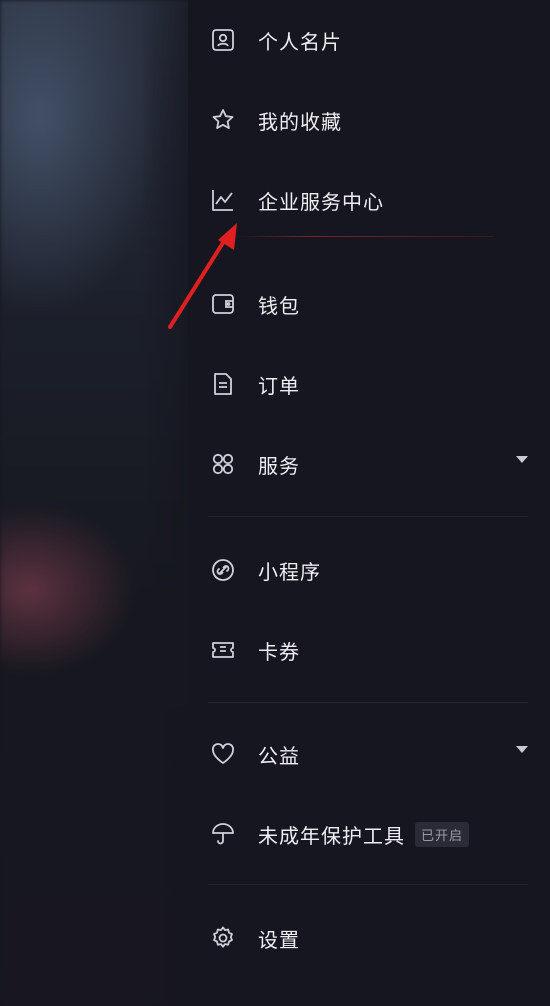  I want to click on menu-item-label: 未成年保护工具, so click(331, 835).